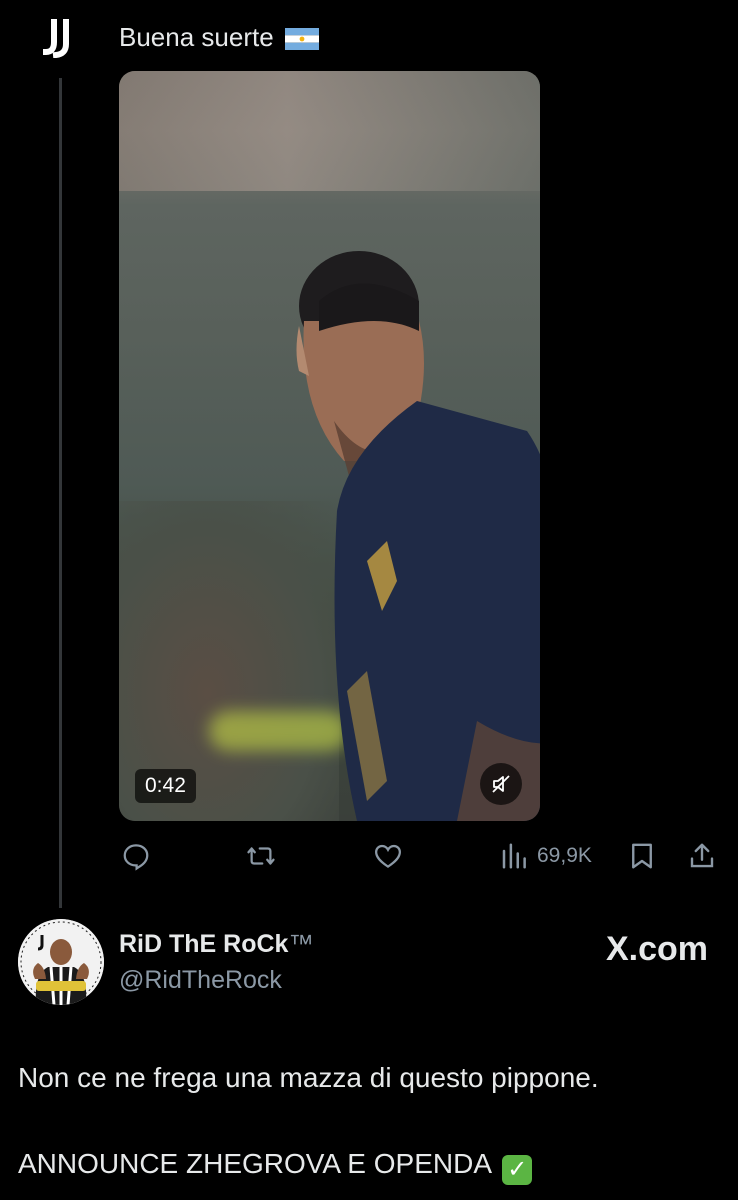 Image resolution: width=738 pixels, height=1200 pixels. I want to click on thread-line, so click(60, 493).